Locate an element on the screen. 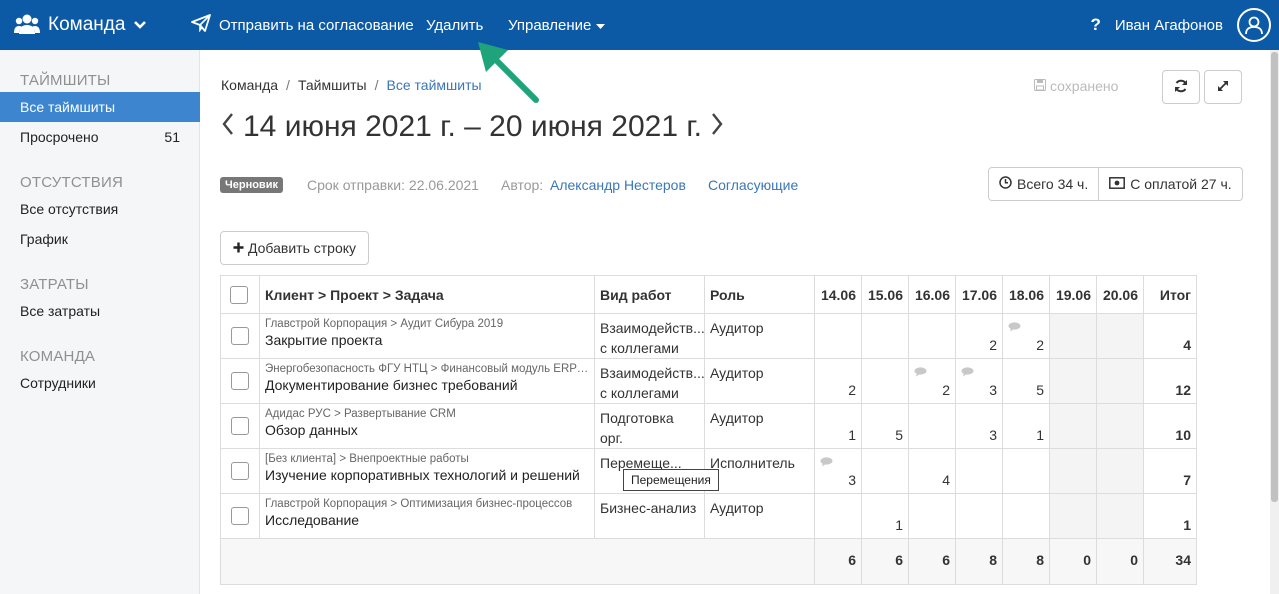 The width and height of the screenshot is (1279, 594). breadcrumb-team: Команда is located at coordinates (249, 85).